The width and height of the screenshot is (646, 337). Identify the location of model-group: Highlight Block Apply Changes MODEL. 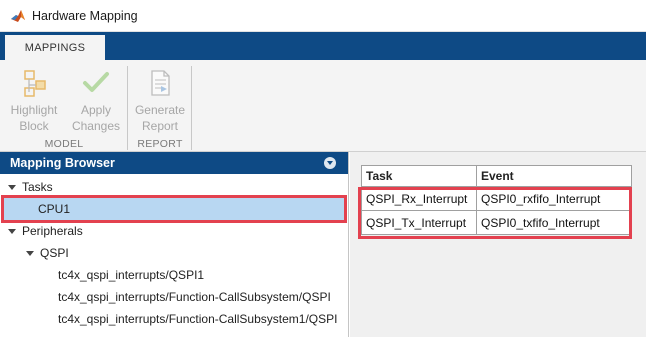
(64, 108).